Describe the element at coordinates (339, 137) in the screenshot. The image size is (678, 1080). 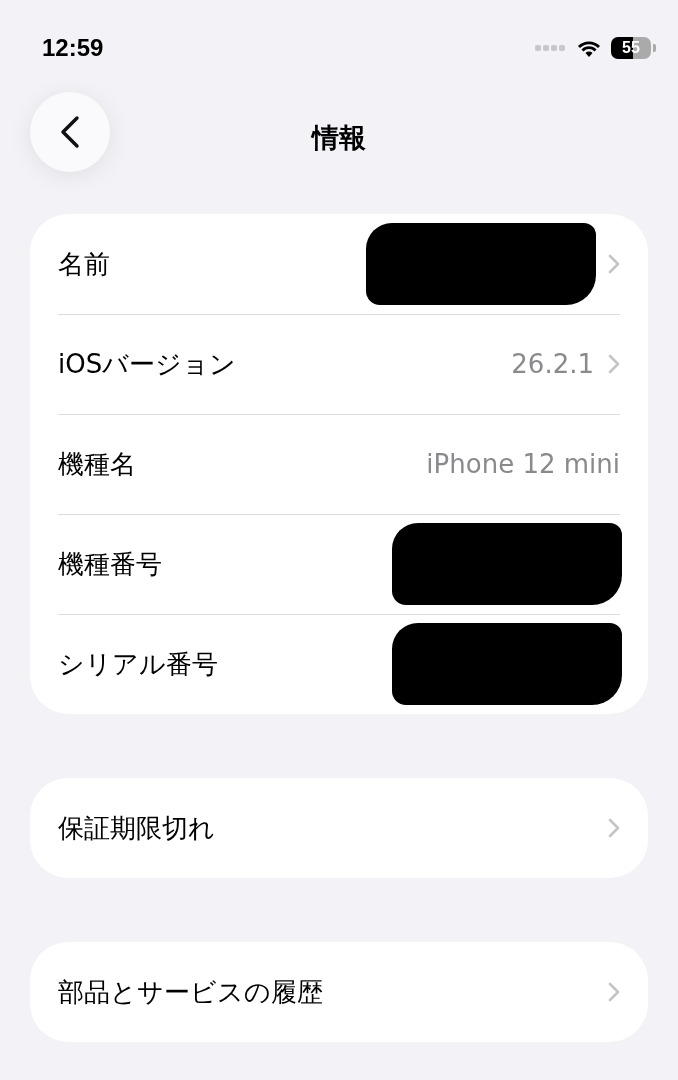
I see `page-title: 情報` at that location.